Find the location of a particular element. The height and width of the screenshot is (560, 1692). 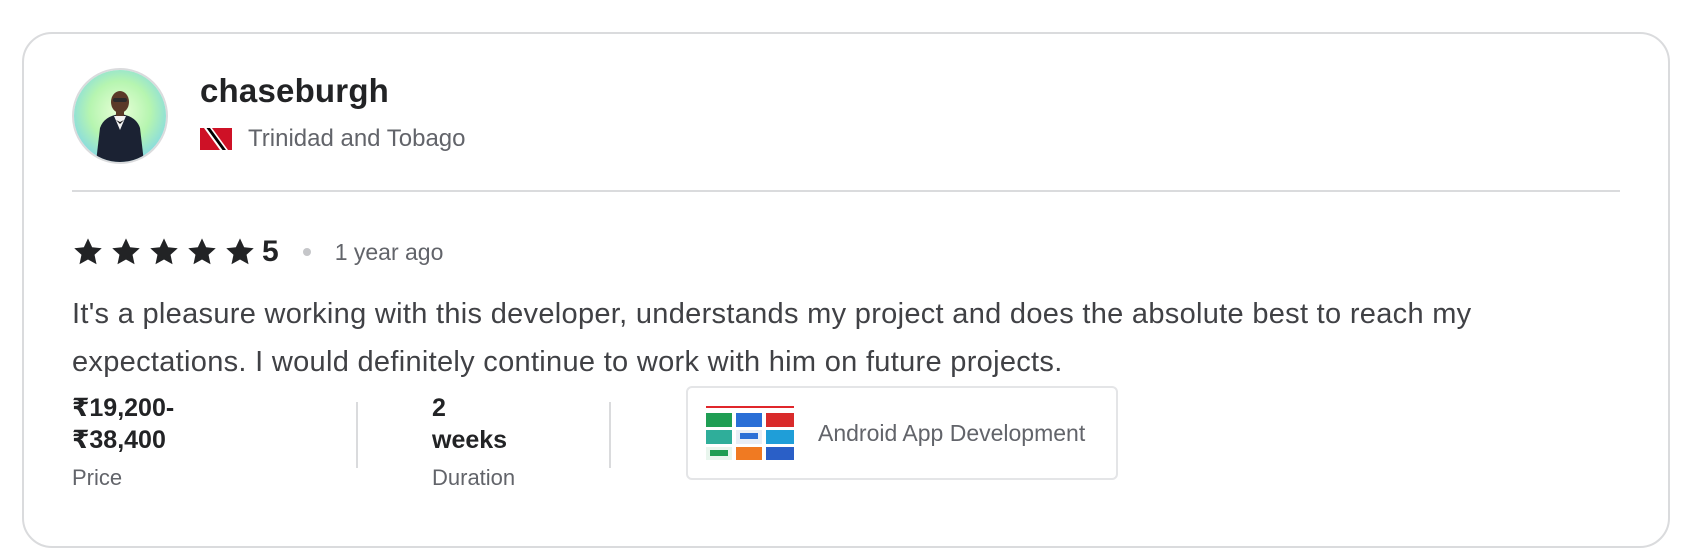

gig-title: Android App Development is located at coordinates (951, 433).